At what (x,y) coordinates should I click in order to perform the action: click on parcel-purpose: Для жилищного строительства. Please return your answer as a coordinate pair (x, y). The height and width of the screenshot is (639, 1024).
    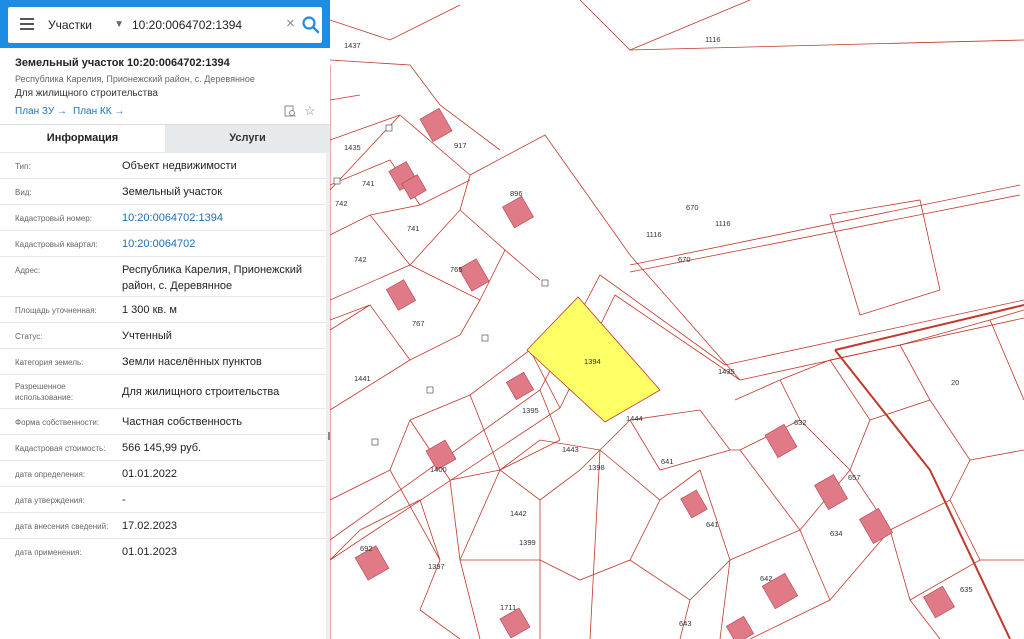
    Looking at the image, I should click on (86, 93).